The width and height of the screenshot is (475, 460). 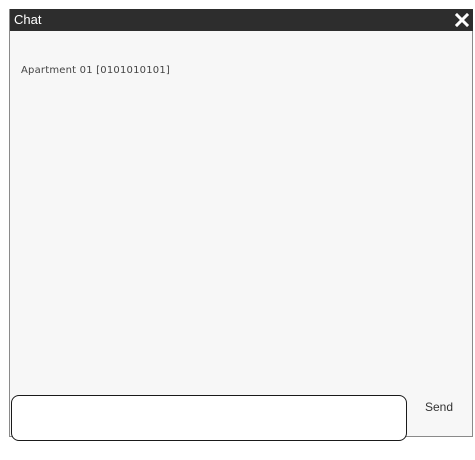 I want to click on send-button: Send, so click(x=439, y=407).